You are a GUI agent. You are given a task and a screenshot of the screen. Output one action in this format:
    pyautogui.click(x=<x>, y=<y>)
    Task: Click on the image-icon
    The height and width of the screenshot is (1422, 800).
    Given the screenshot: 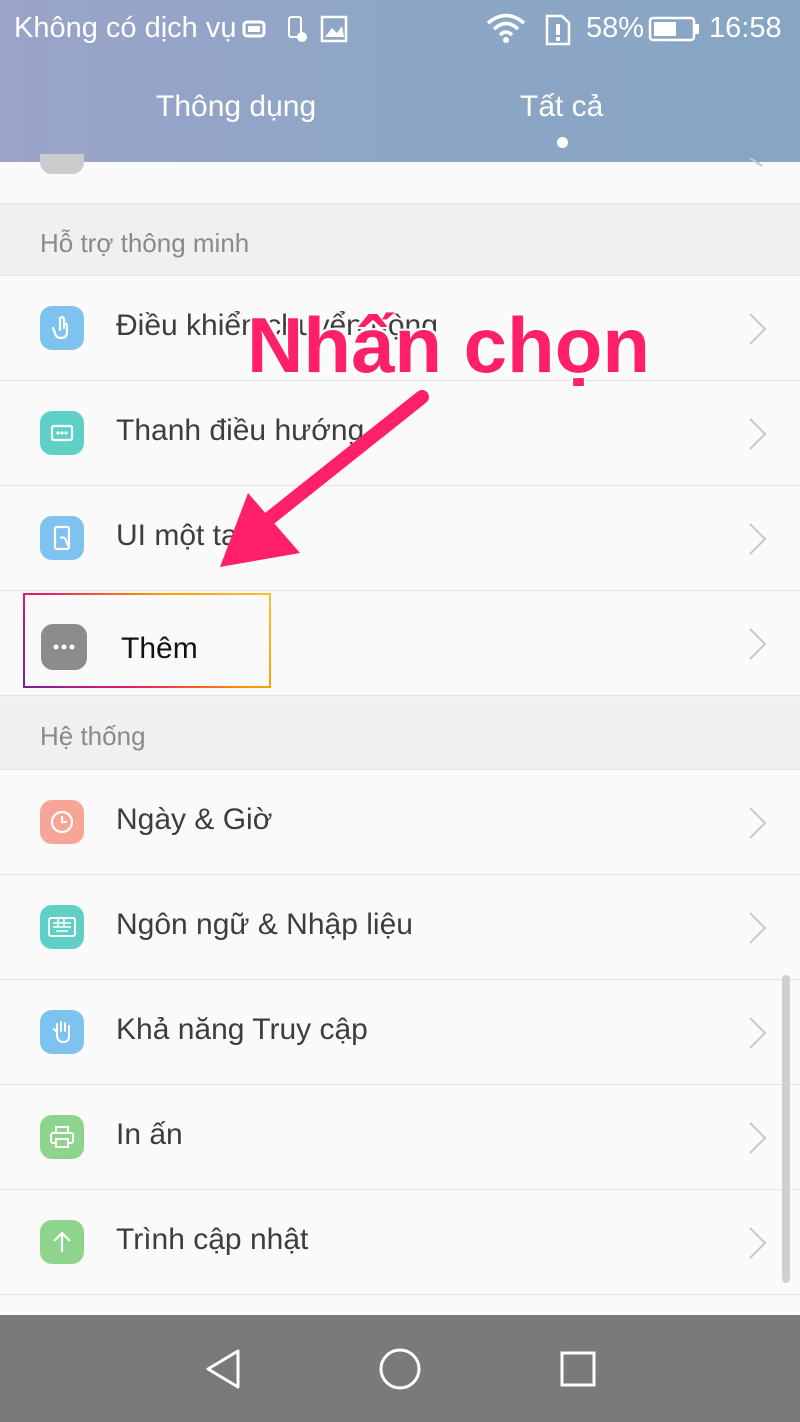 What is the action you would take?
    pyautogui.click(x=334, y=31)
    